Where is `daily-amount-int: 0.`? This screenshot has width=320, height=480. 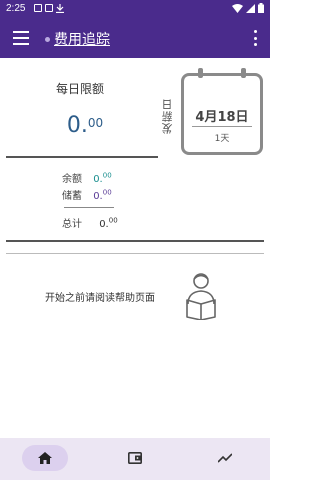 daily-amount-int: 0. is located at coordinates (77, 125).